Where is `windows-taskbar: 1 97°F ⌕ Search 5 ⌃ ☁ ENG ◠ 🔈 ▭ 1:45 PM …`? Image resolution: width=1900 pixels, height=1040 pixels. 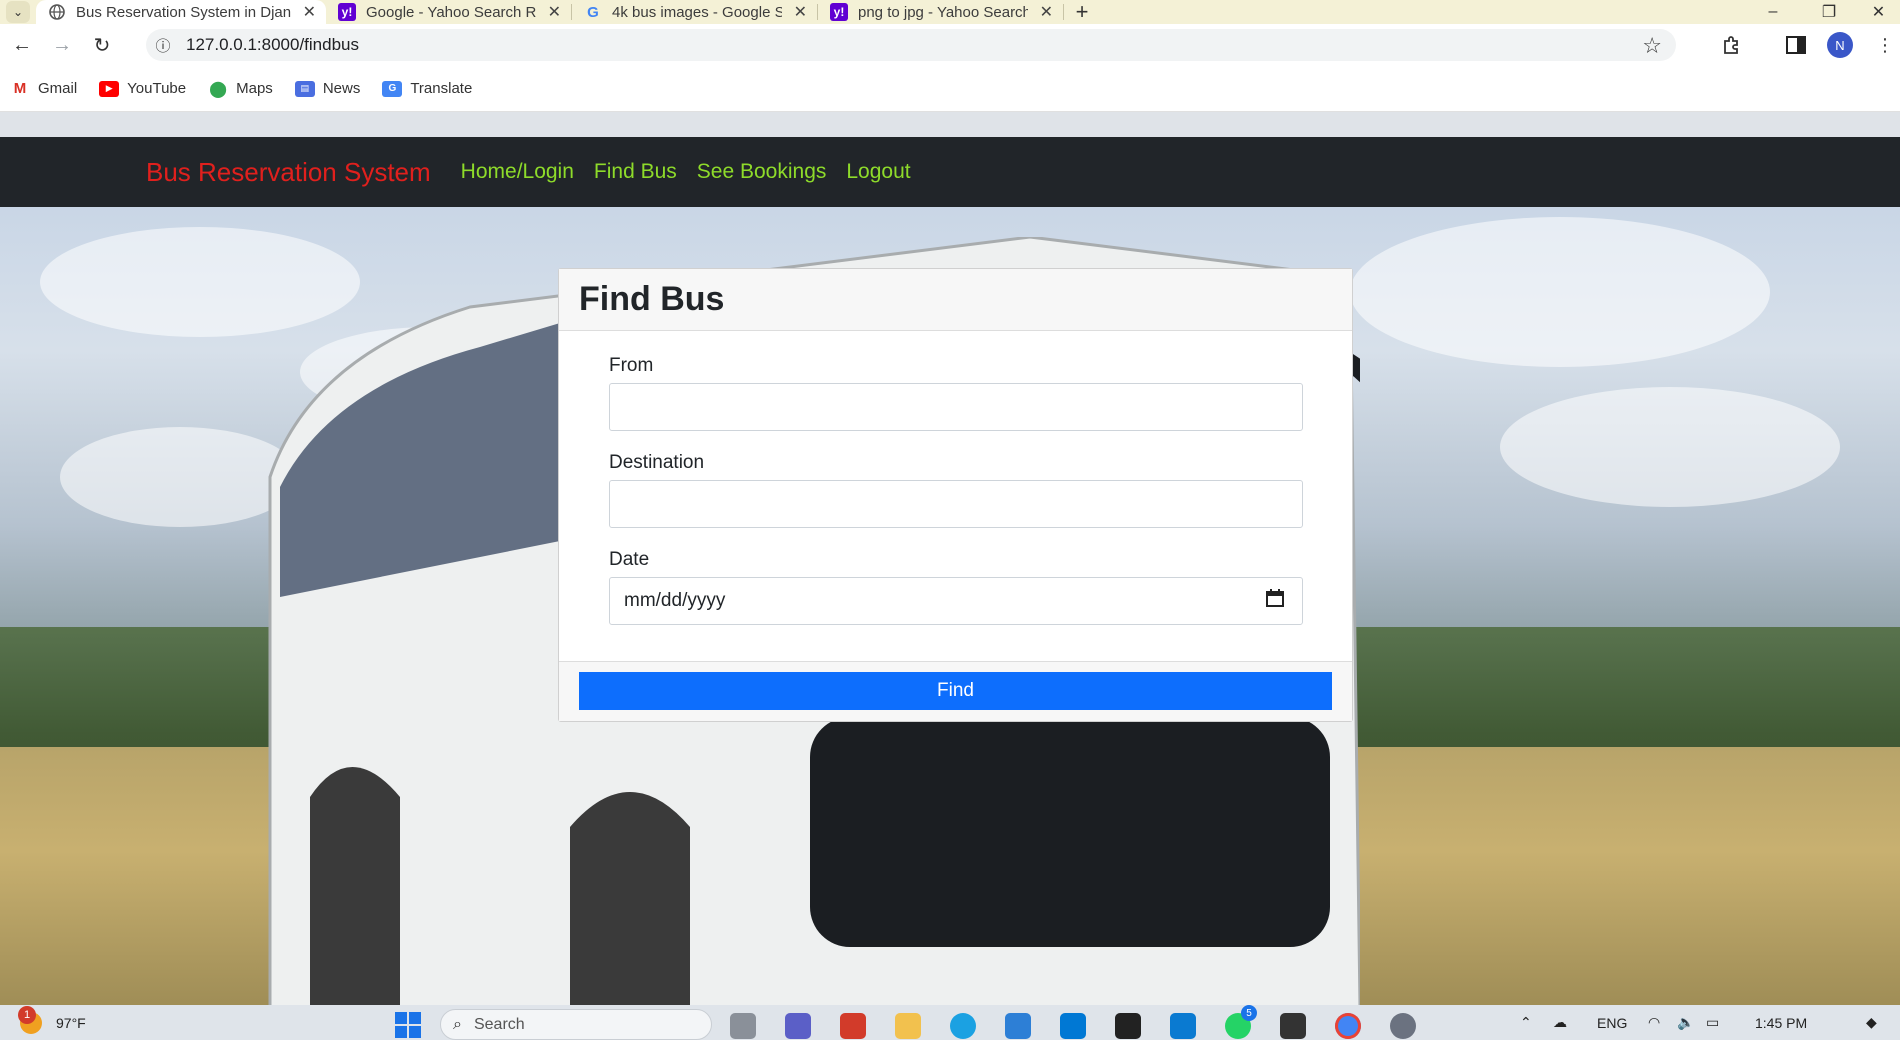
windows-taskbar: 1 97°F ⌕ Search 5 ⌃ ☁ ENG ◠ 🔈 ▭ 1:45 PM … is located at coordinates (950, 1022).